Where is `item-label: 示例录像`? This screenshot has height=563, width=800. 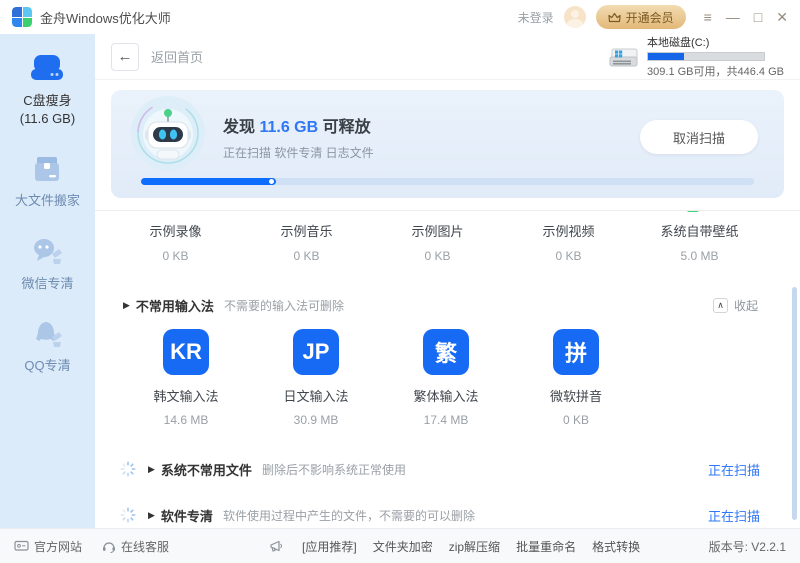
item-label: 示例录像 is located at coordinates (175, 231).